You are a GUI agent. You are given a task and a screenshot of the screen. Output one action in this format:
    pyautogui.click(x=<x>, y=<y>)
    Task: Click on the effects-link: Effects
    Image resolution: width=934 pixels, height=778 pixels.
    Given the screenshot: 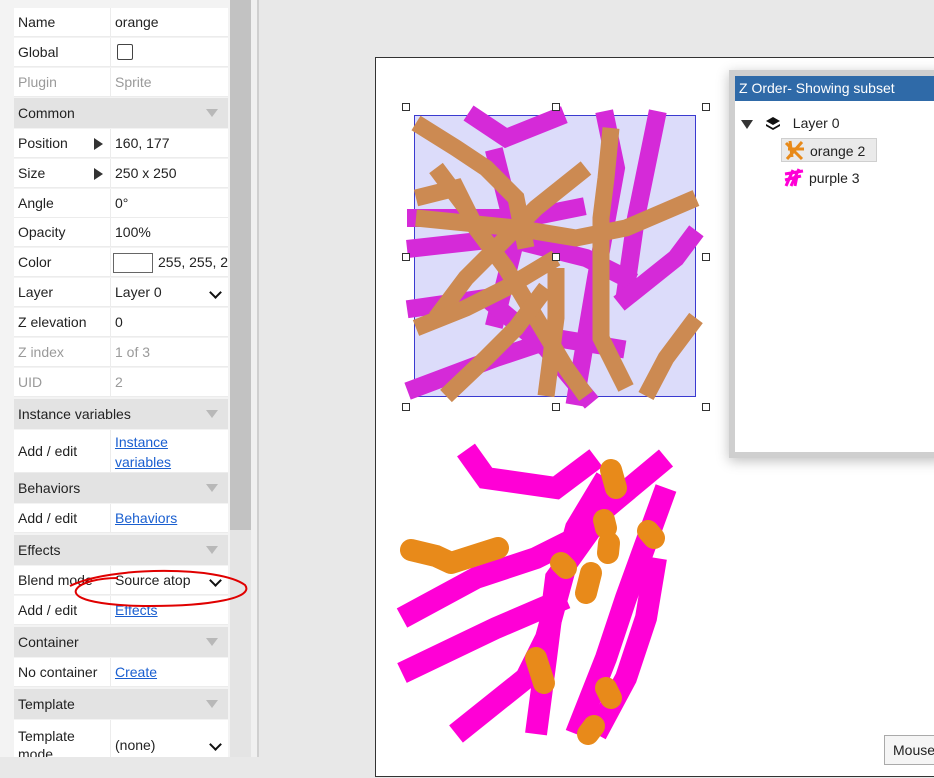 What is the action you would take?
    pyautogui.click(x=136, y=610)
    